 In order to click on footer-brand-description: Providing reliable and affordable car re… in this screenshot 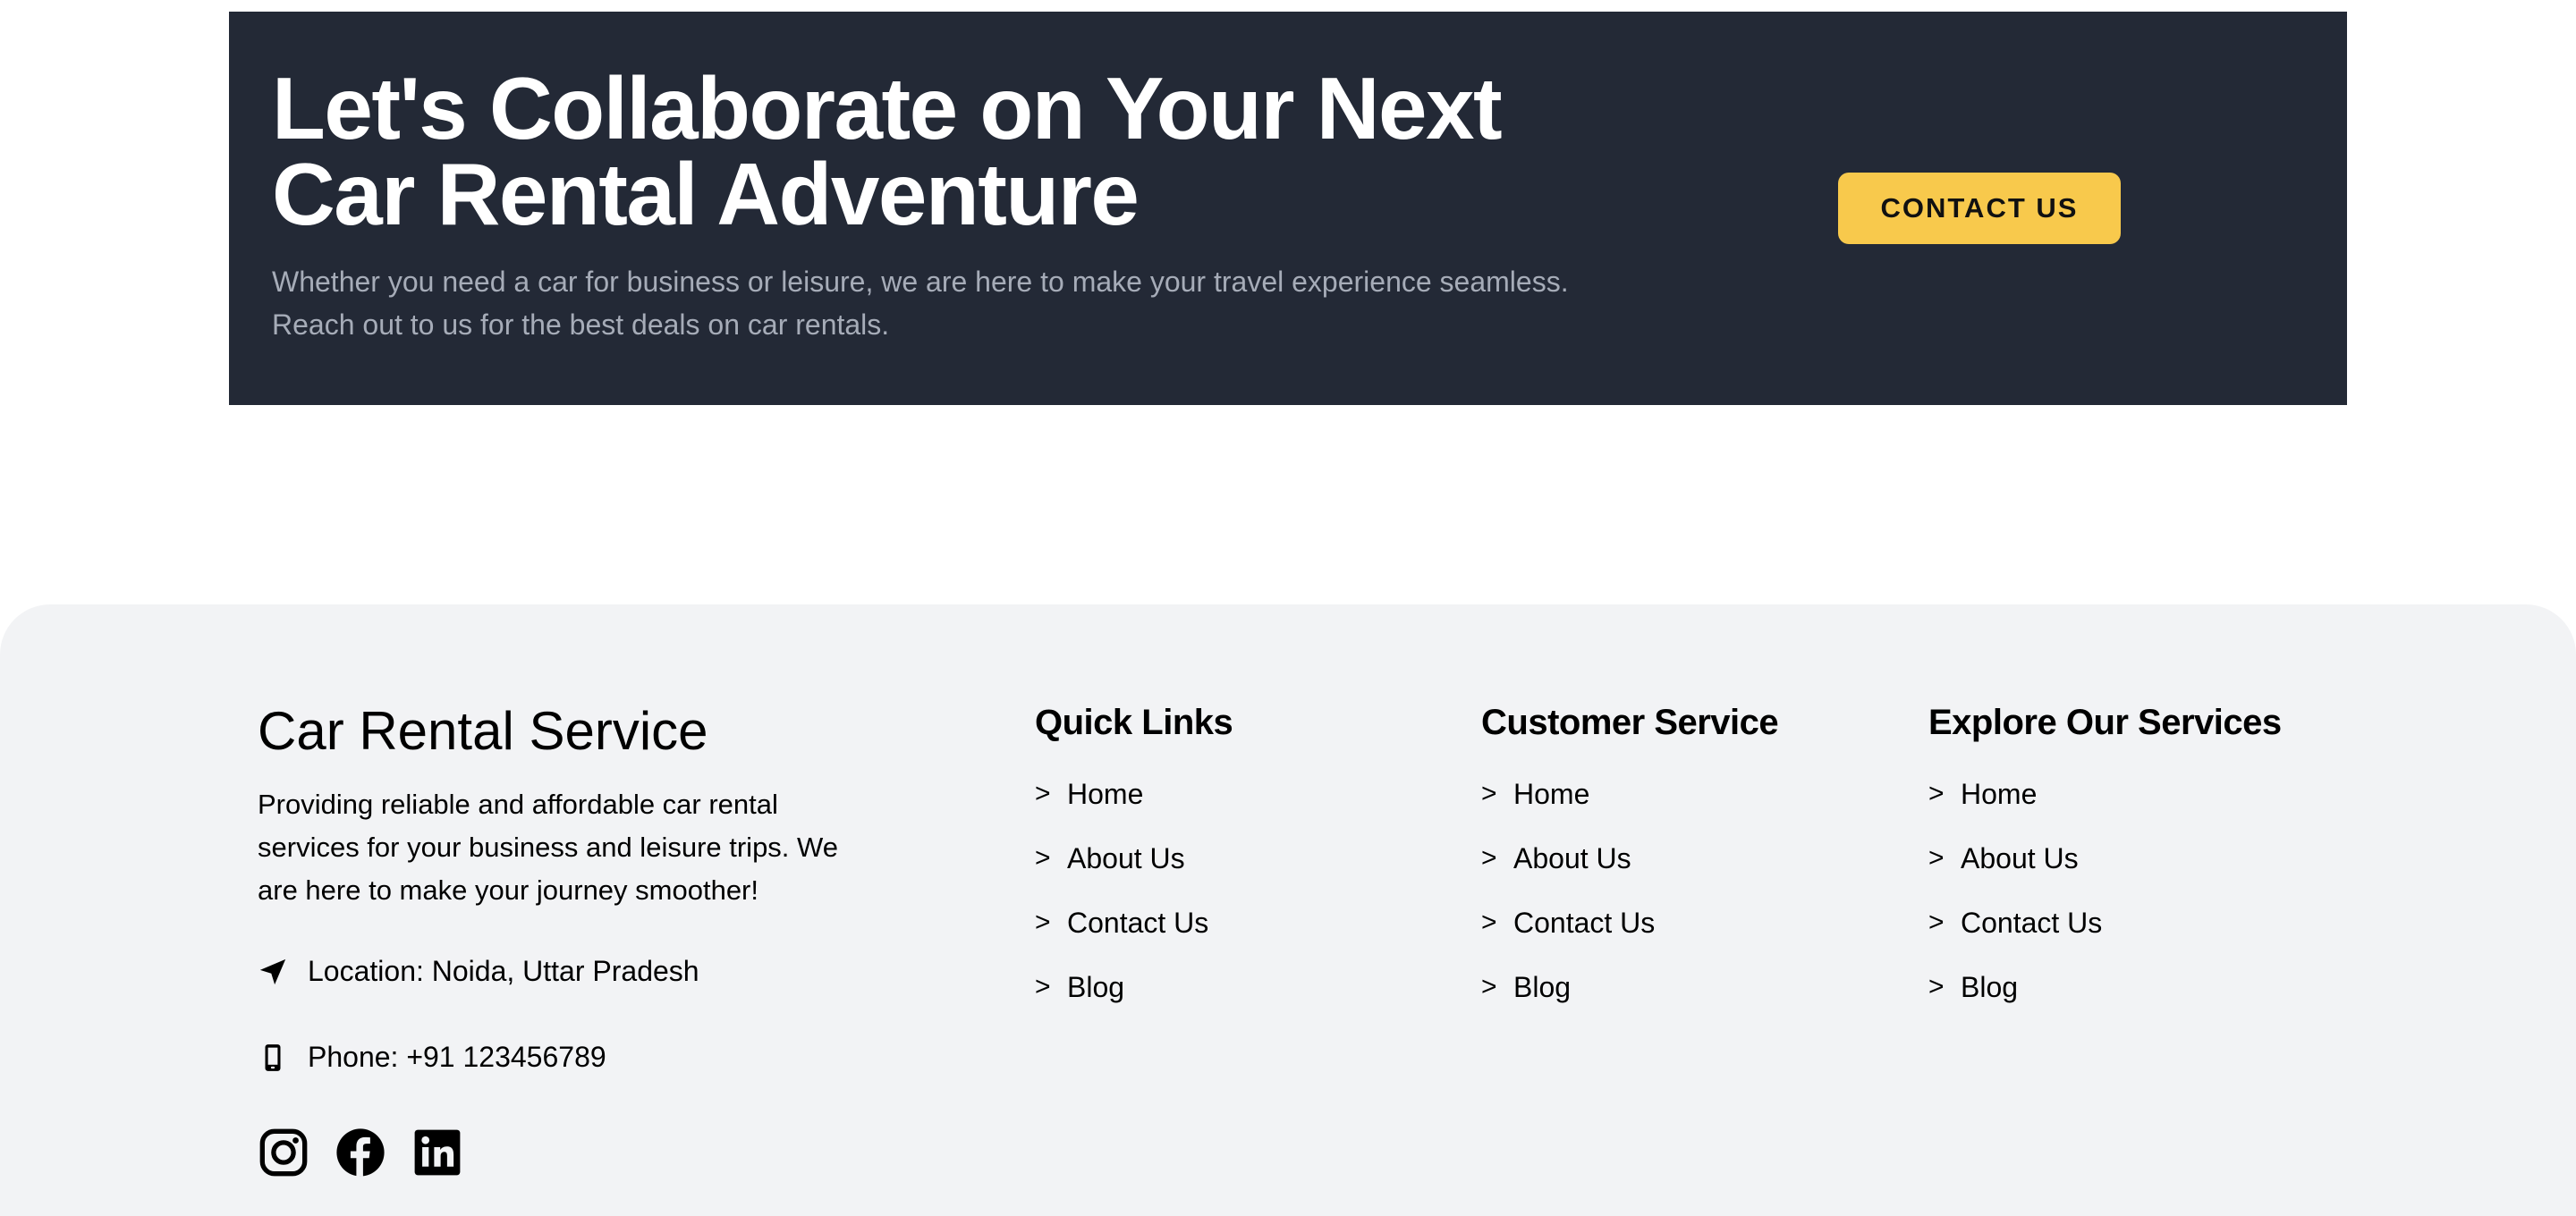, I will do `click(597, 848)`.